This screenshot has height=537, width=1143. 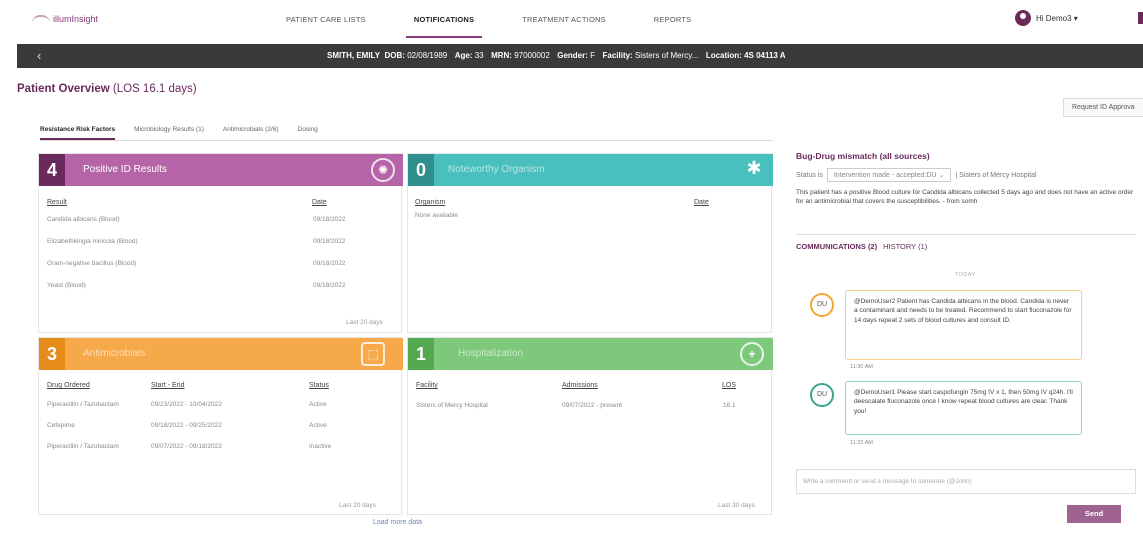 I want to click on back-chevron-icon: ‹, so click(x=39, y=55).